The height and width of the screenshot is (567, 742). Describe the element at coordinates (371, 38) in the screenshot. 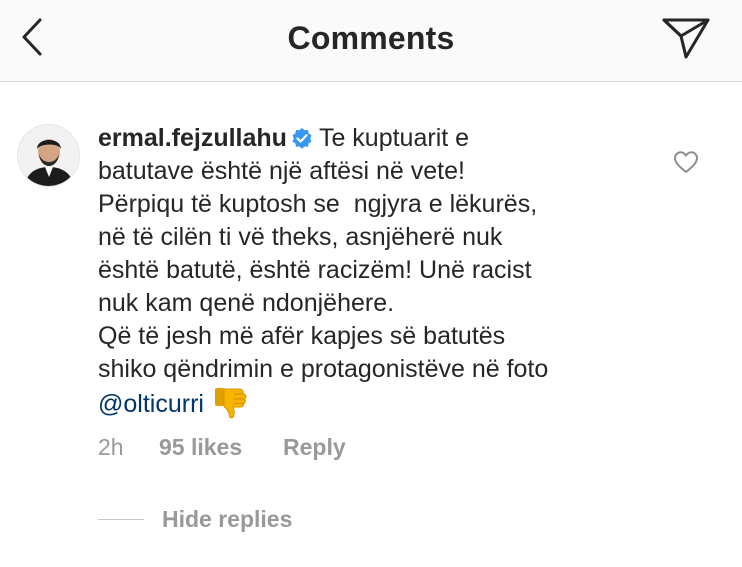

I see `page-title: Comments` at that location.